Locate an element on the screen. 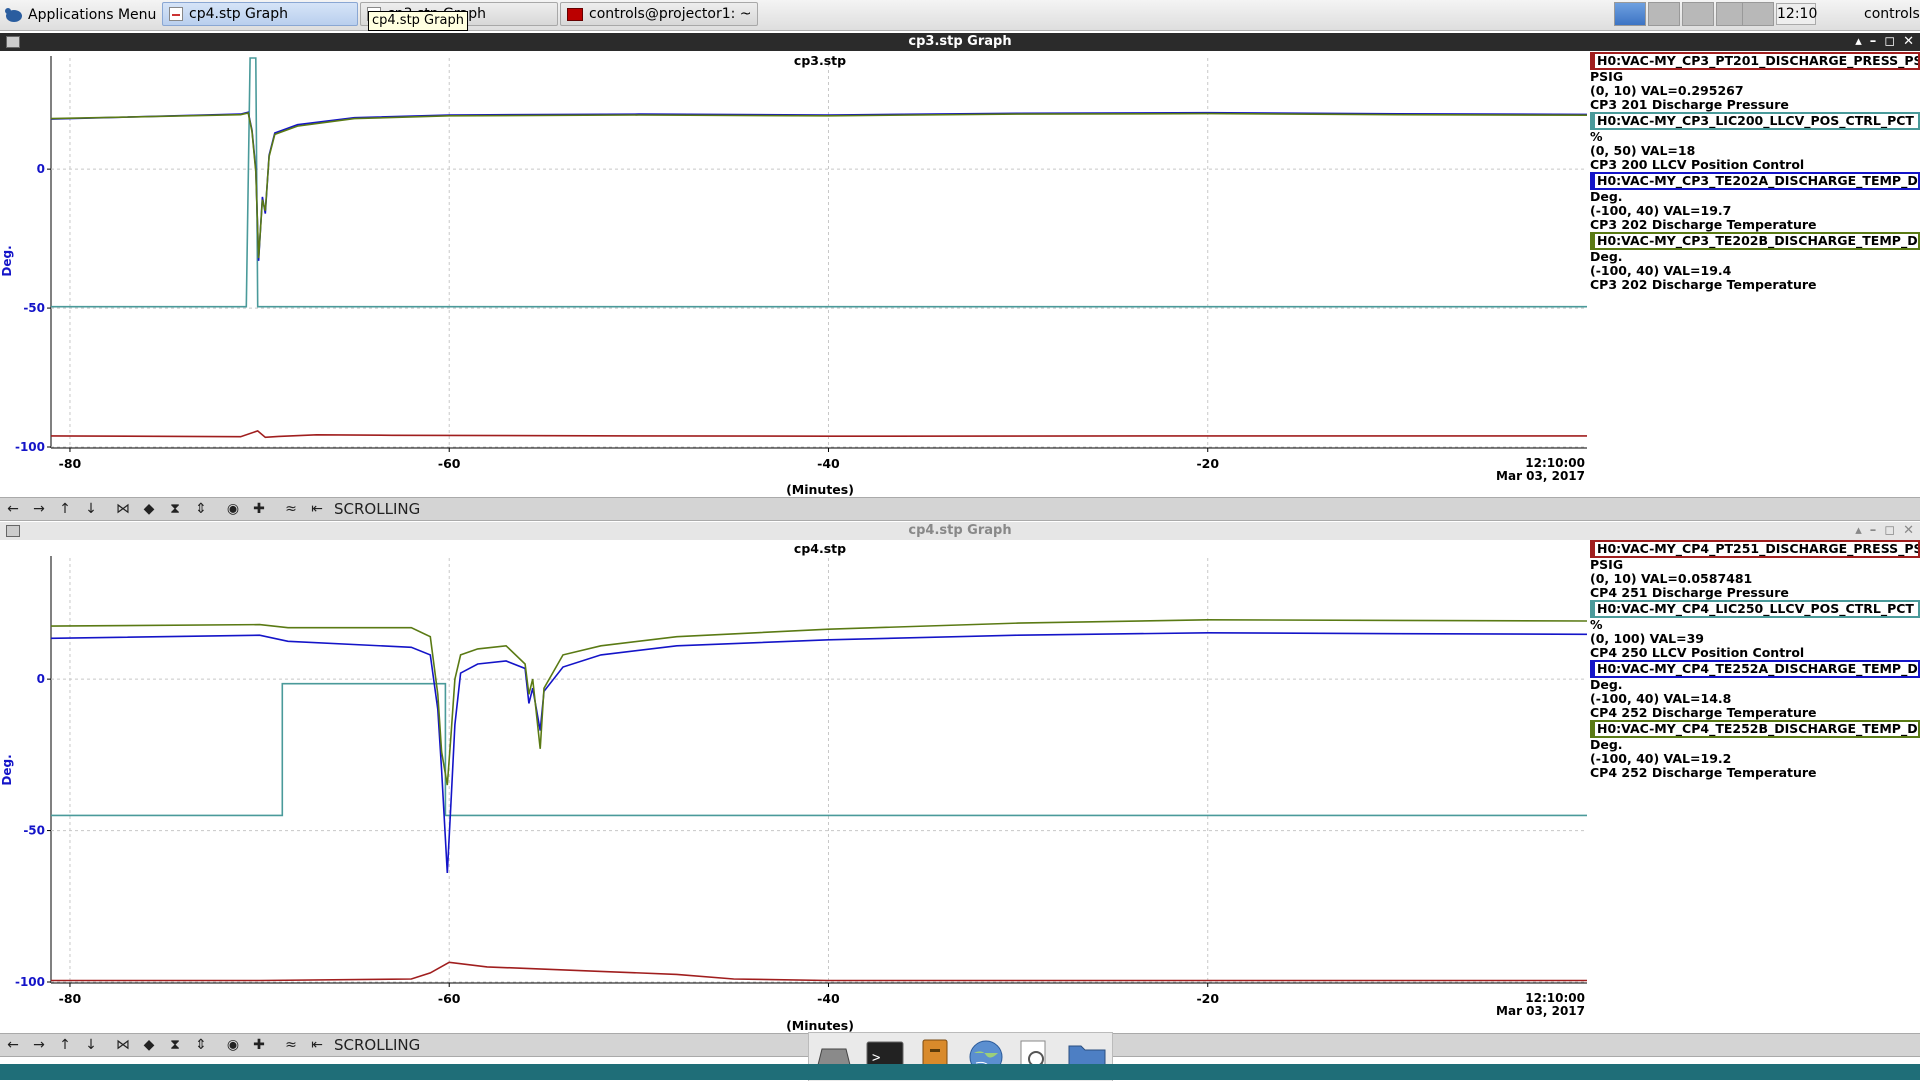 This screenshot has width=1920, height=1081. applications-menu-label: Applications Menu is located at coordinates (92, 15).